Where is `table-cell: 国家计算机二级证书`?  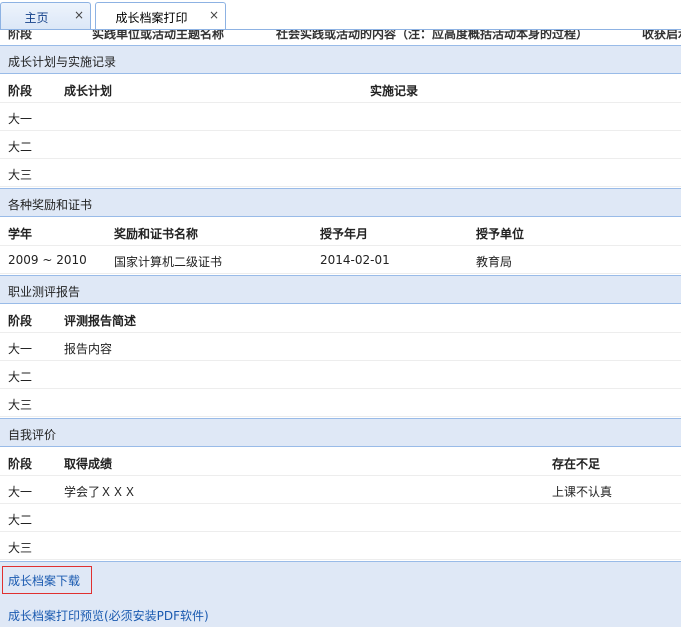
table-cell: 国家计算机二级证书 is located at coordinates (168, 262).